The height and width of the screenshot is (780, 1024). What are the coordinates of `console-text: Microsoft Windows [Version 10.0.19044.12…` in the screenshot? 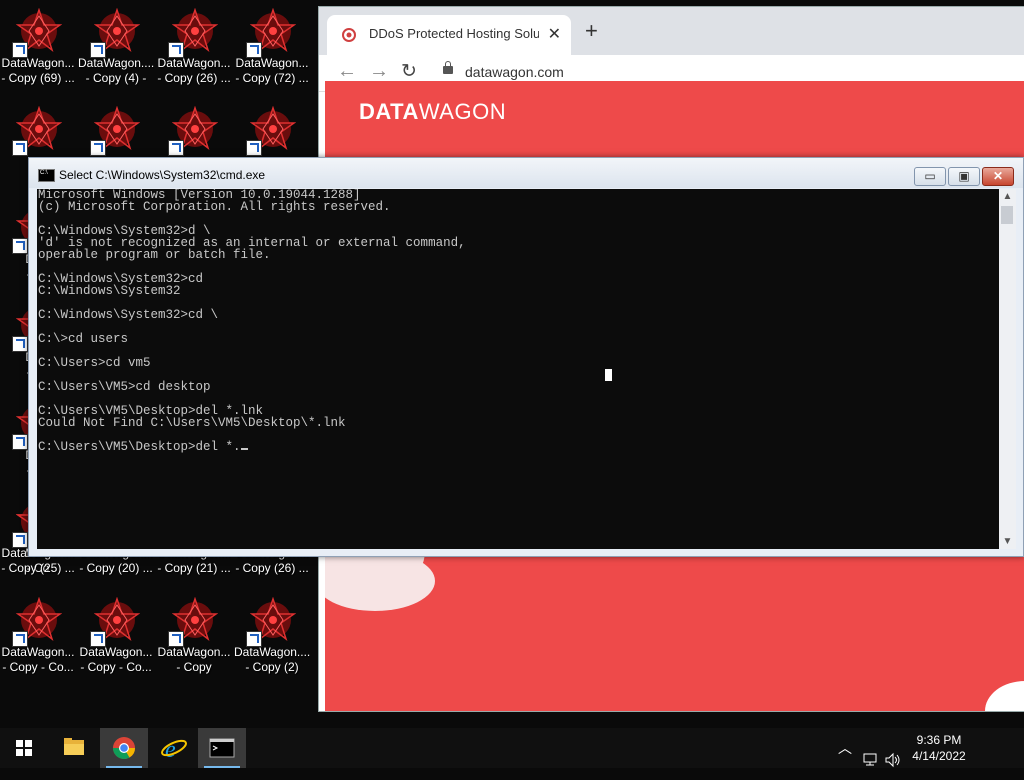 It's located at (252, 321).